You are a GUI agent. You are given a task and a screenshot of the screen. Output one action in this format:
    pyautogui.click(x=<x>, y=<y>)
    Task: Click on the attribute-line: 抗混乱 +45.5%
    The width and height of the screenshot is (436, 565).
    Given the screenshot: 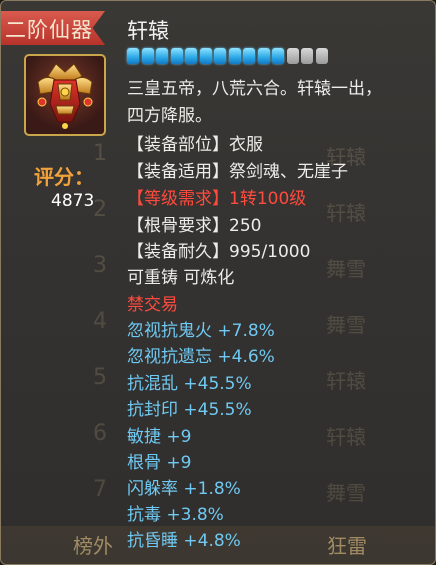 What is the action you would take?
    pyautogui.click(x=189, y=384)
    